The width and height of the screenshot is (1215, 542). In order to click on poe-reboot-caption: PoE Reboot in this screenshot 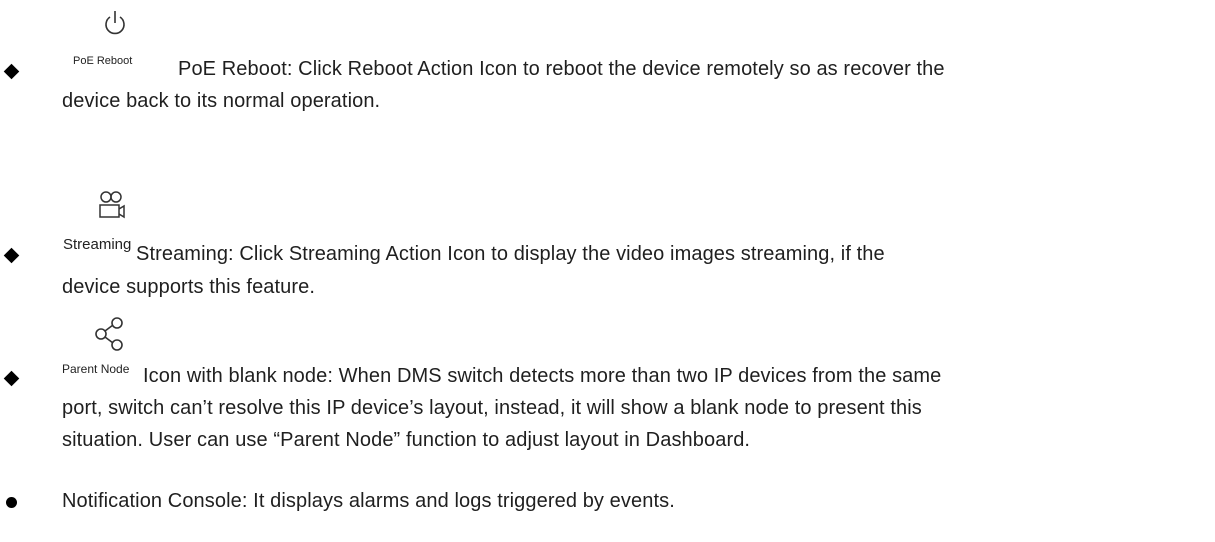, I will do `click(103, 61)`.